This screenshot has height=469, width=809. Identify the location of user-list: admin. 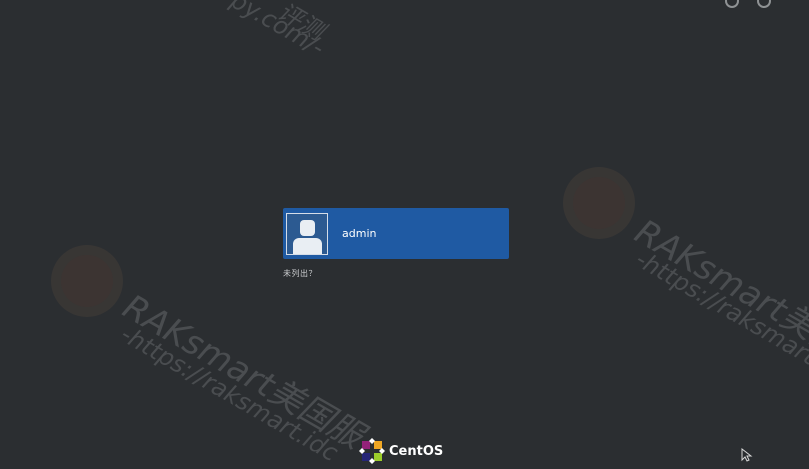
(396, 233).